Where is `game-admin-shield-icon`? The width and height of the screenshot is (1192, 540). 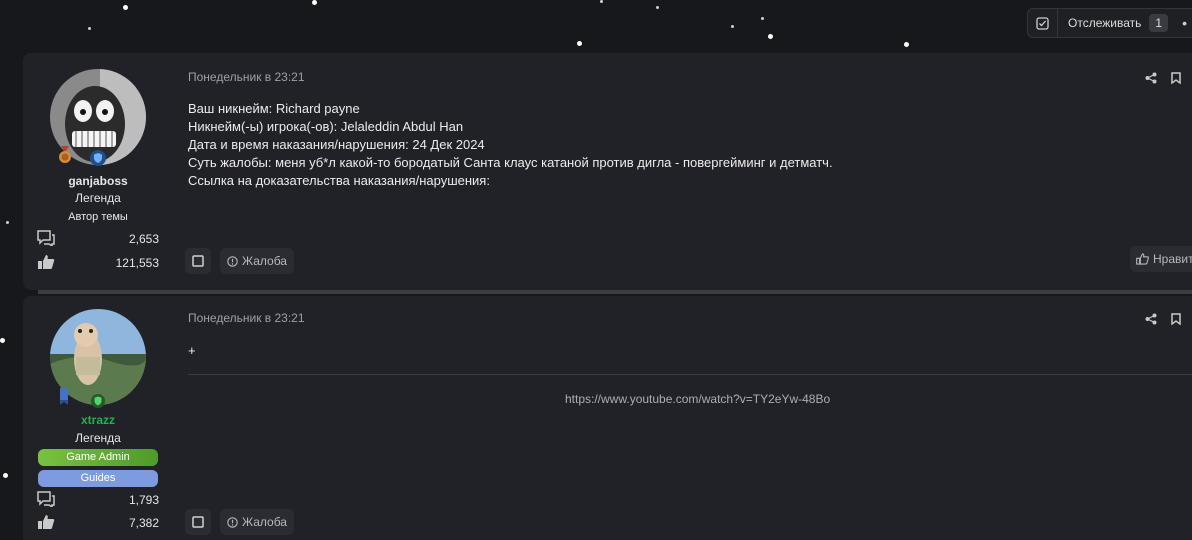
game-admin-shield-icon is located at coordinates (98, 401).